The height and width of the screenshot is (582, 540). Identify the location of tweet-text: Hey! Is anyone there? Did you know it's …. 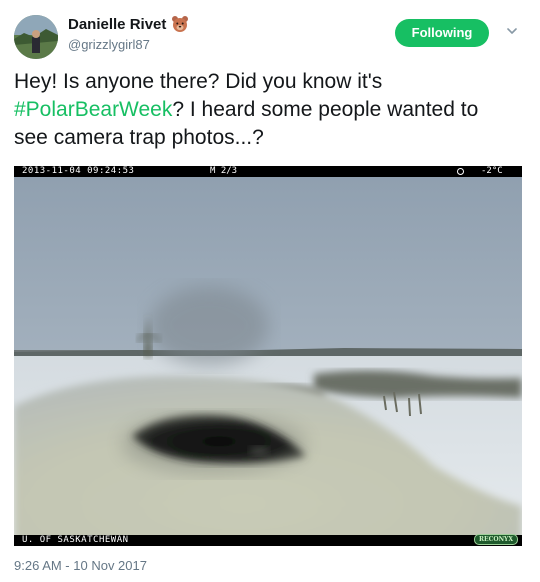
(264, 110).